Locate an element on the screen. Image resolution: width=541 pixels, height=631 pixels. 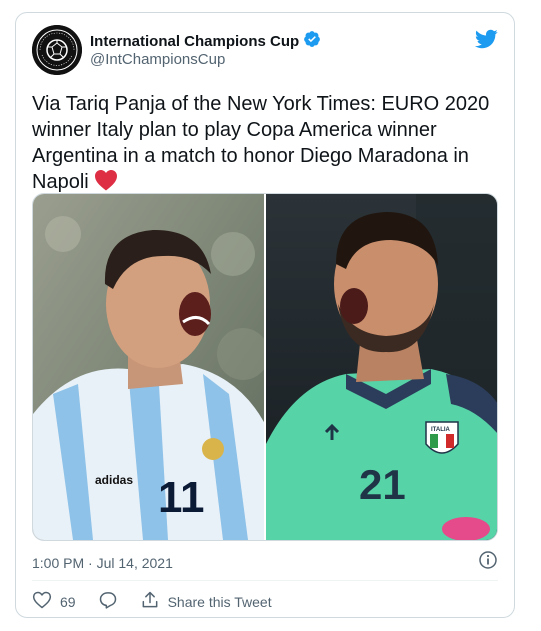
share-label: Share this Tweet is located at coordinates (219, 601).